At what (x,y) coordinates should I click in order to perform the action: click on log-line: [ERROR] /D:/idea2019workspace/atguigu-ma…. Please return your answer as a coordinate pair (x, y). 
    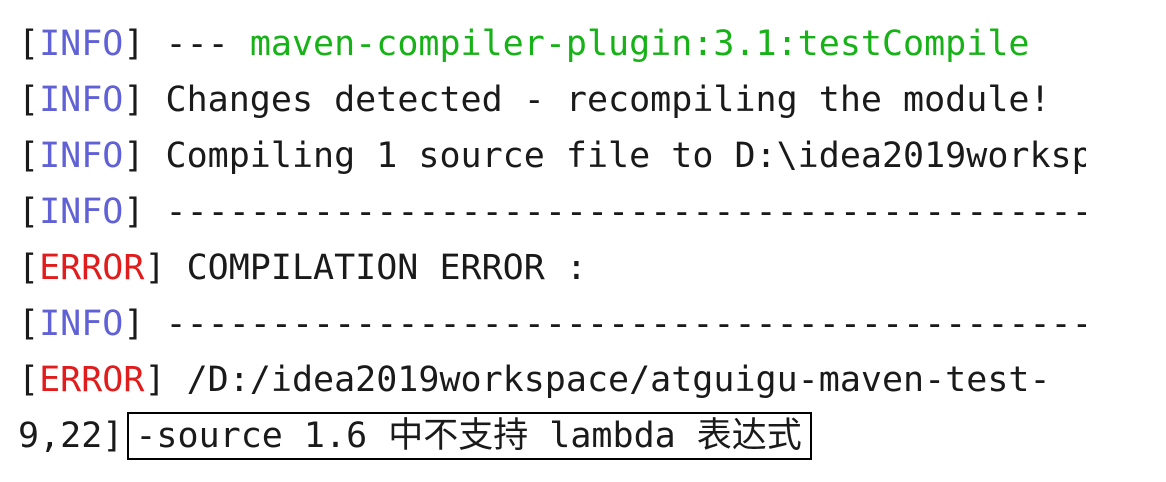
    Looking at the image, I should click on (534, 380).